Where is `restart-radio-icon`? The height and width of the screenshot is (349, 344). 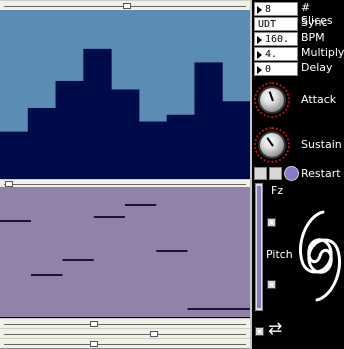
restart-radio-icon is located at coordinates (291, 173).